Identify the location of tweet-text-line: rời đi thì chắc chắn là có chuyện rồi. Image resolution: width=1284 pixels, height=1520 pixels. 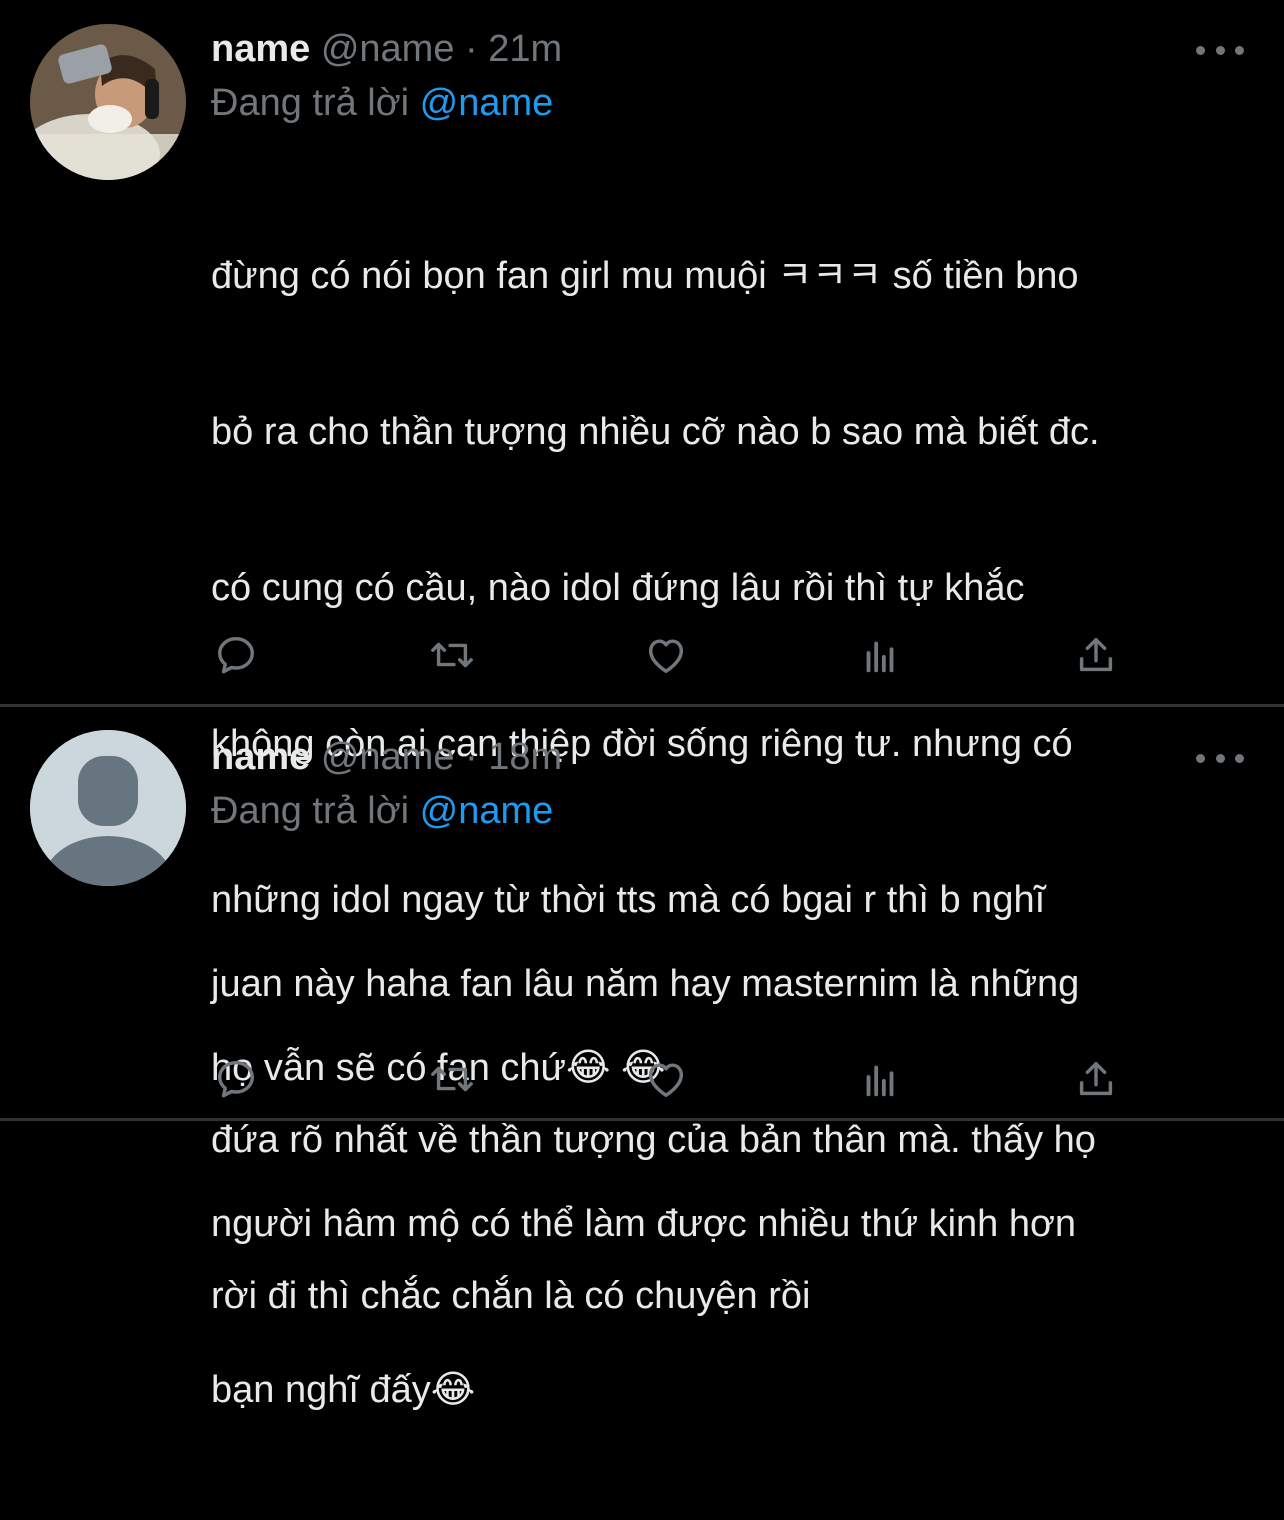
(511, 1296).